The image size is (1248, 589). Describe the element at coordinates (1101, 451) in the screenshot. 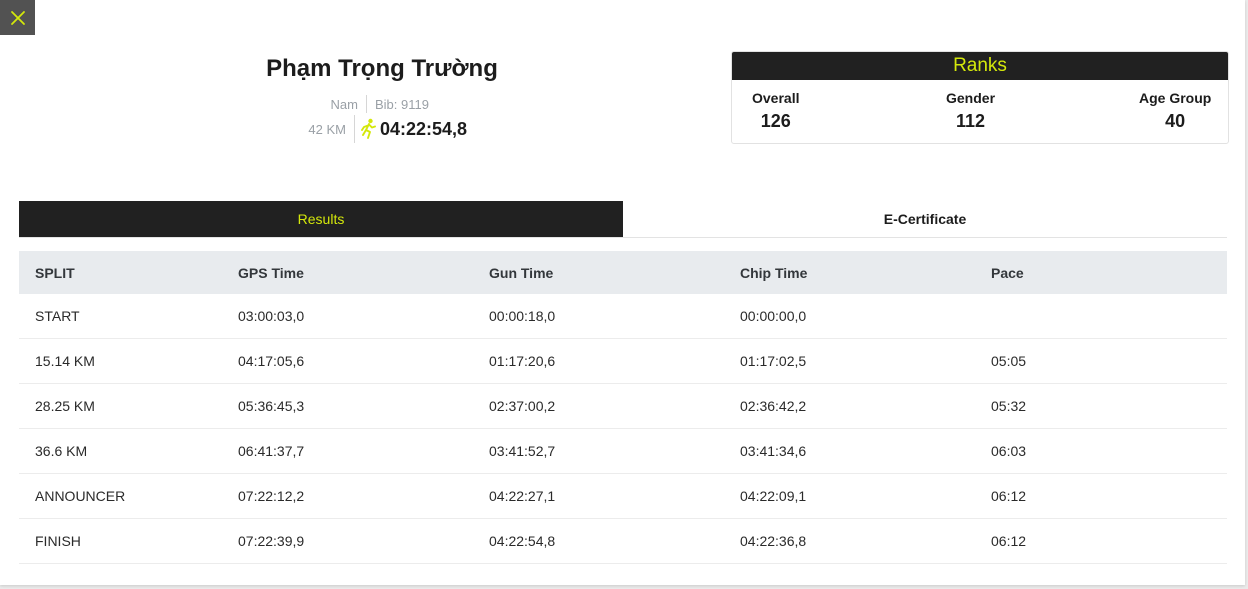

I see `pace: 06:03` at that location.